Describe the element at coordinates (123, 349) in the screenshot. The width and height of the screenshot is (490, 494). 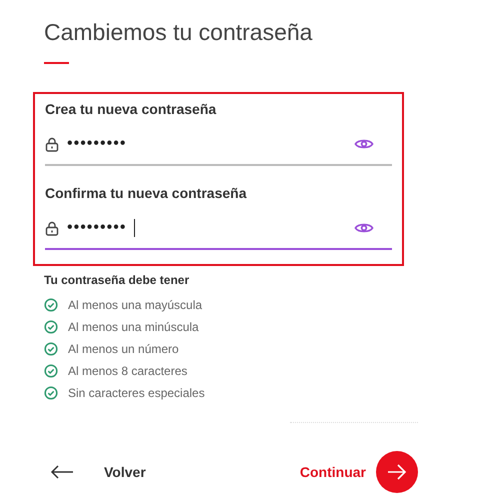
I see `requirement-text: Al menos un número` at that location.